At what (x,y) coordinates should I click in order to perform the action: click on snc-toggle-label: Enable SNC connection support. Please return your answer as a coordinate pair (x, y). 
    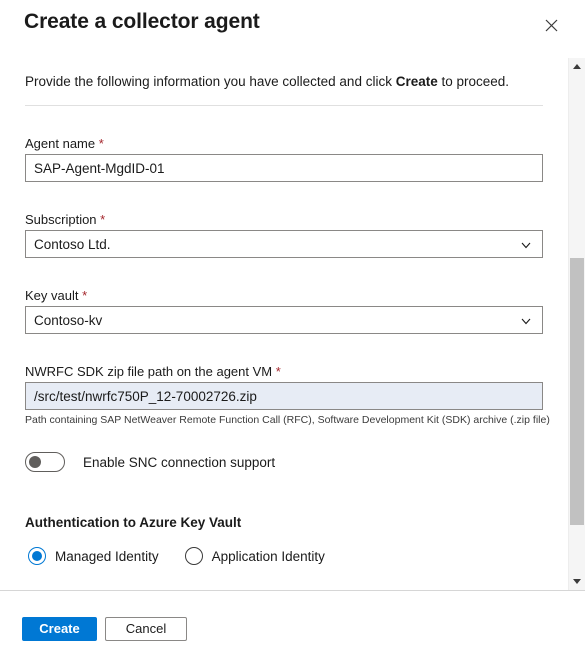
    Looking at the image, I should click on (179, 462).